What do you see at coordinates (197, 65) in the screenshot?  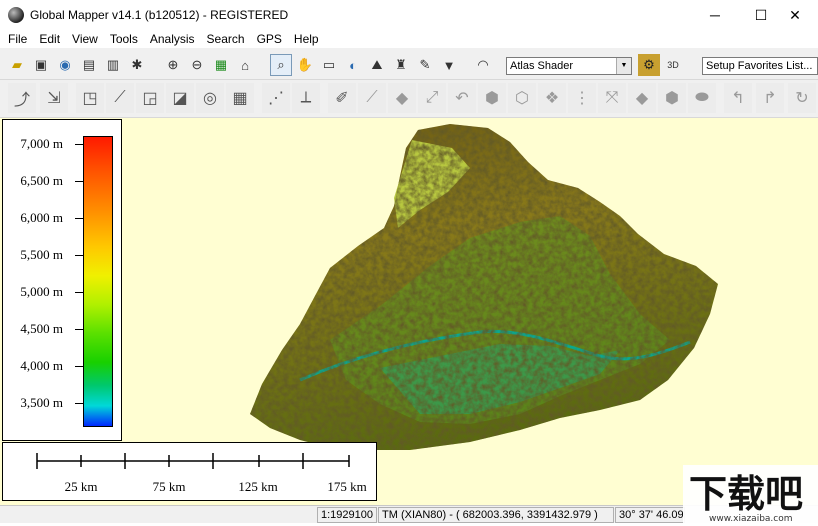 I see `zoom-out-icon: ⊖` at bounding box center [197, 65].